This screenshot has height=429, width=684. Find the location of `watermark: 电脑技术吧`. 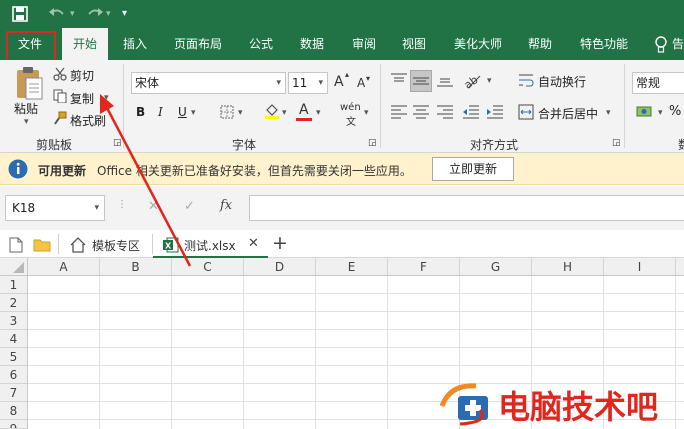

watermark: 电脑技术吧 is located at coordinates (562, 403).